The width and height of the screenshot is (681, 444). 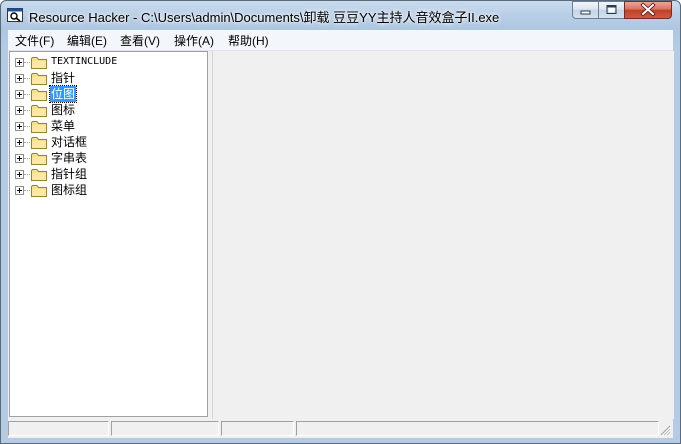 I want to click on tree-node-label: 图标, so click(x=63, y=110).